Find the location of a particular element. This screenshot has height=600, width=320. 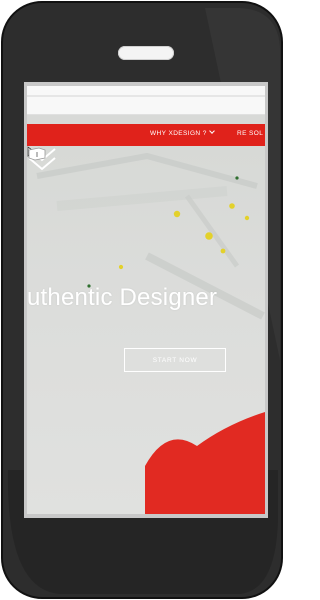

device-sketch-icon is located at coordinates (37, 154).